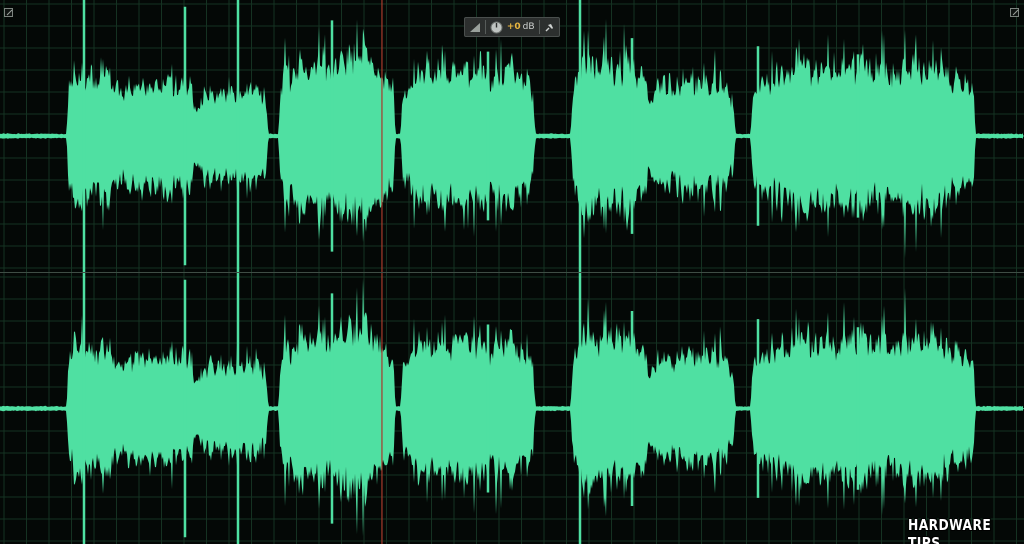 The height and width of the screenshot is (544, 1024). Describe the element at coordinates (496, 27) in the screenshot. I see `gain-knob-icon` at that location.